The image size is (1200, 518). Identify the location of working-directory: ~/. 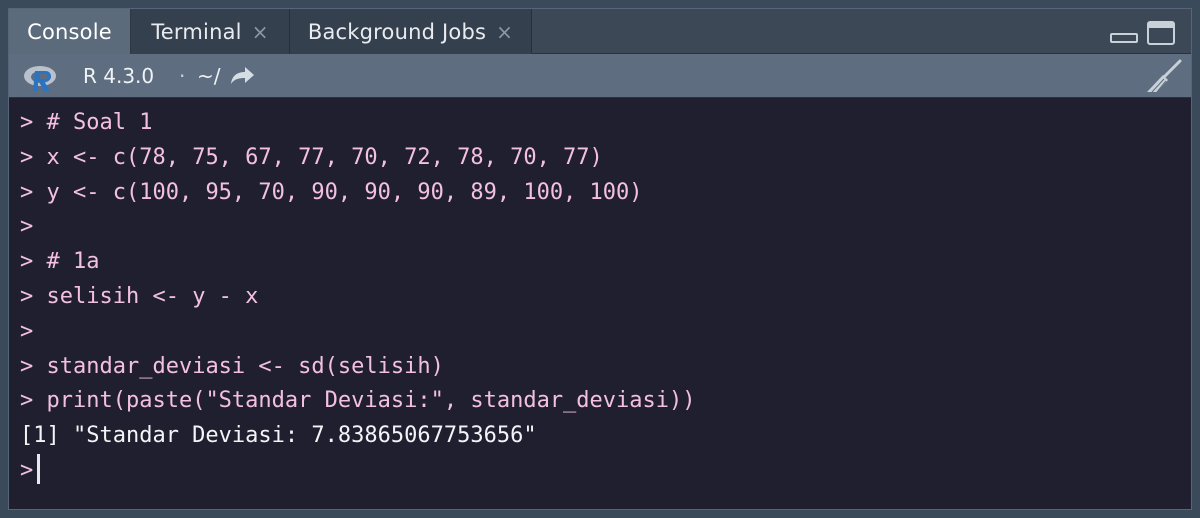
(209, 76).